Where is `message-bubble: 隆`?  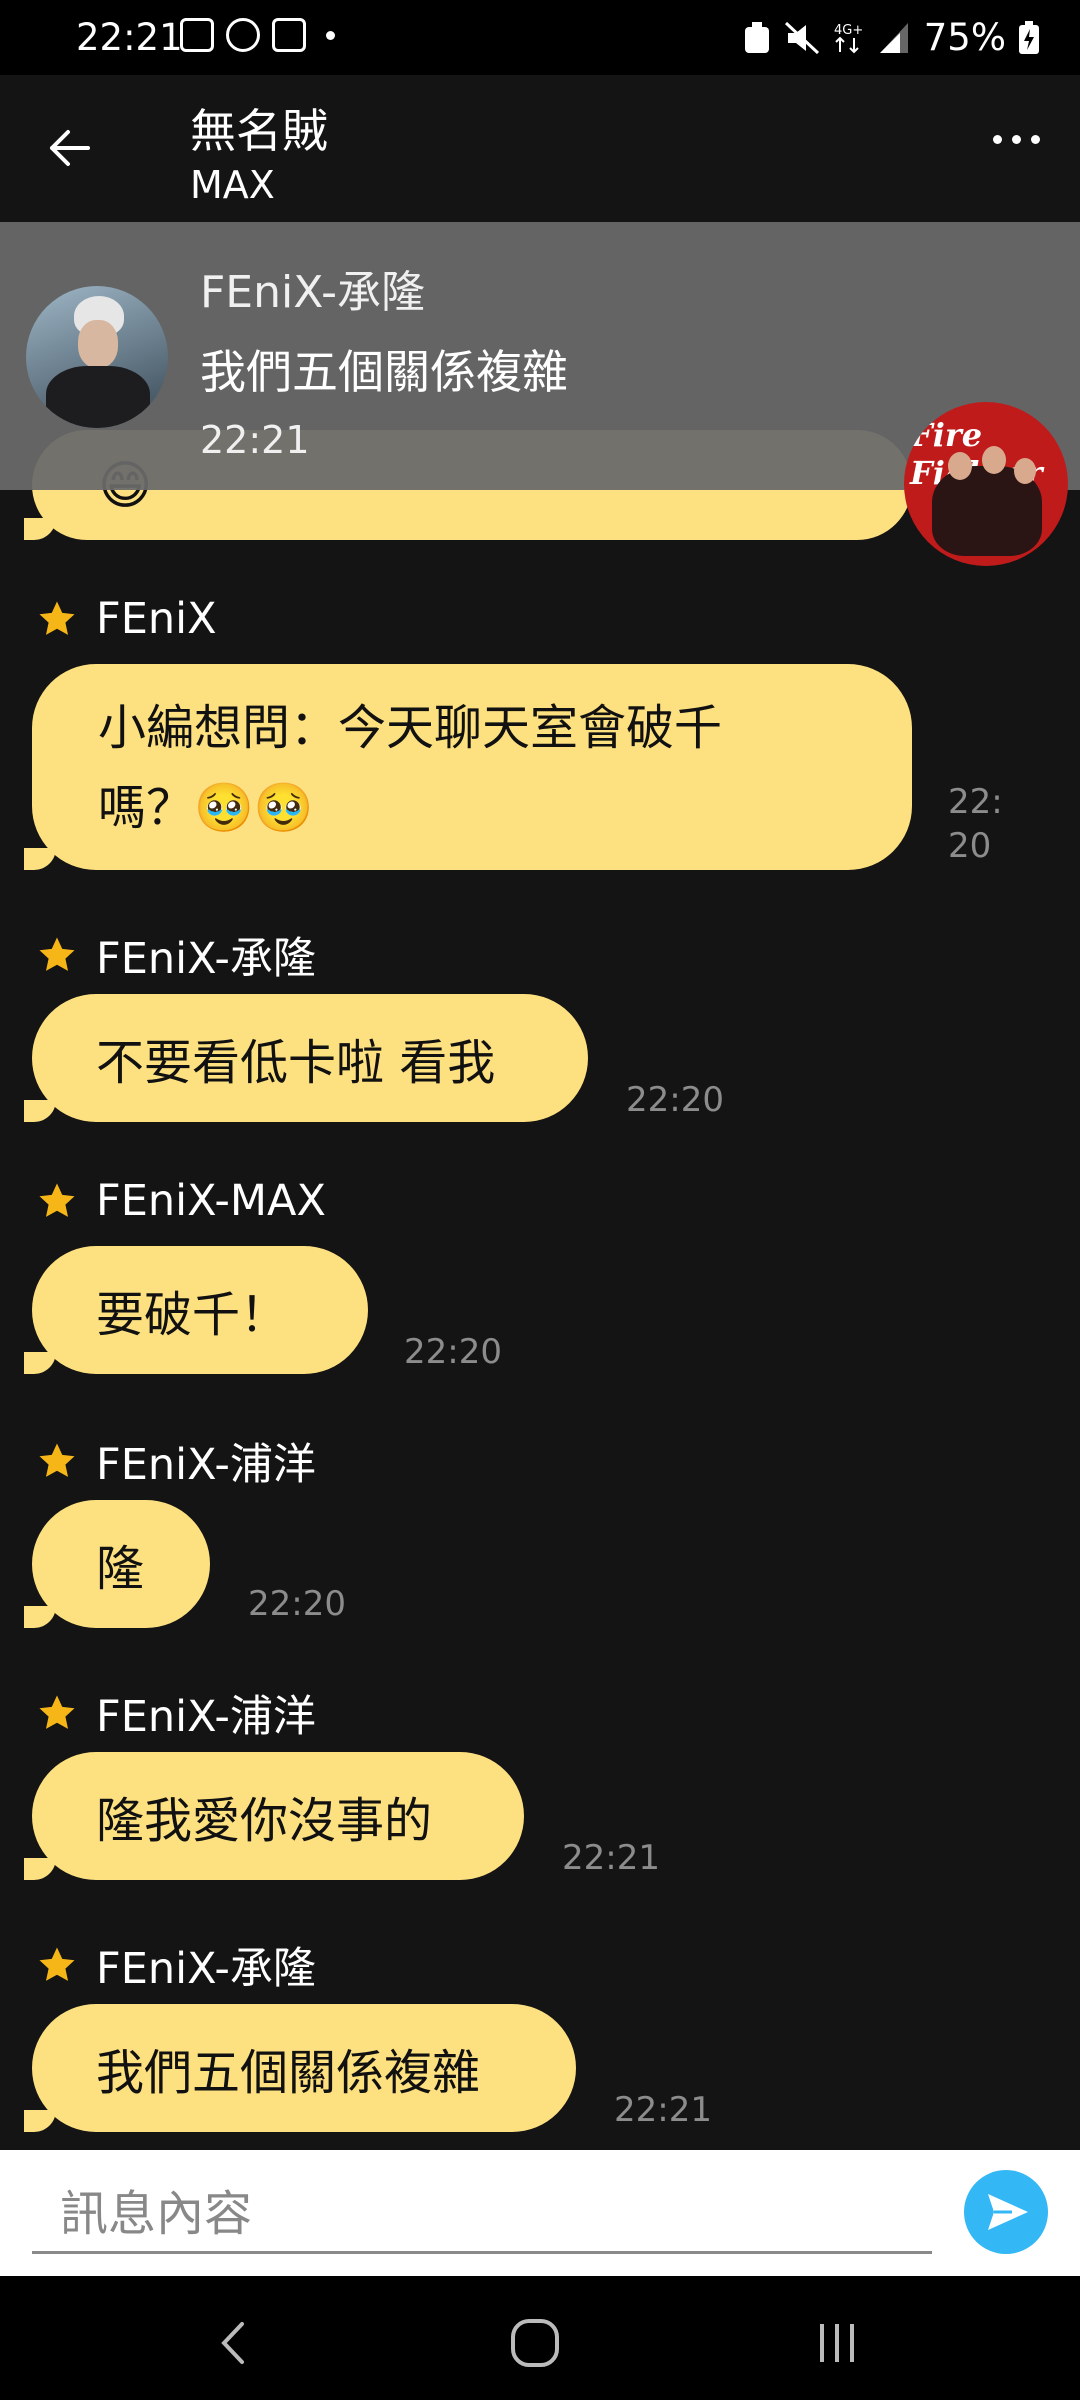 message-bubble: 隆 is located at coordinates (117, 1564).